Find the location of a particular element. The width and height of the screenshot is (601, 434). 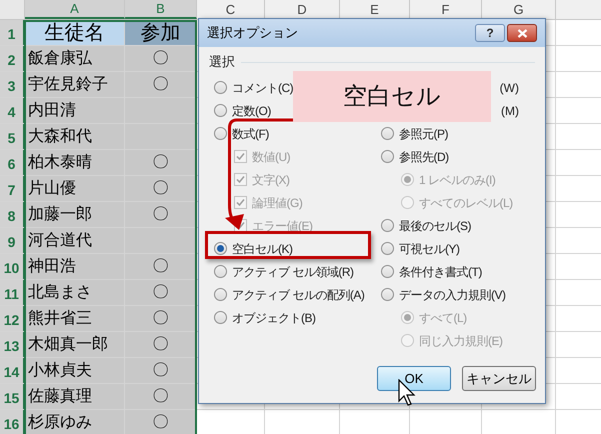

callout-text: 空白セル is located at coordinates (392, 97).